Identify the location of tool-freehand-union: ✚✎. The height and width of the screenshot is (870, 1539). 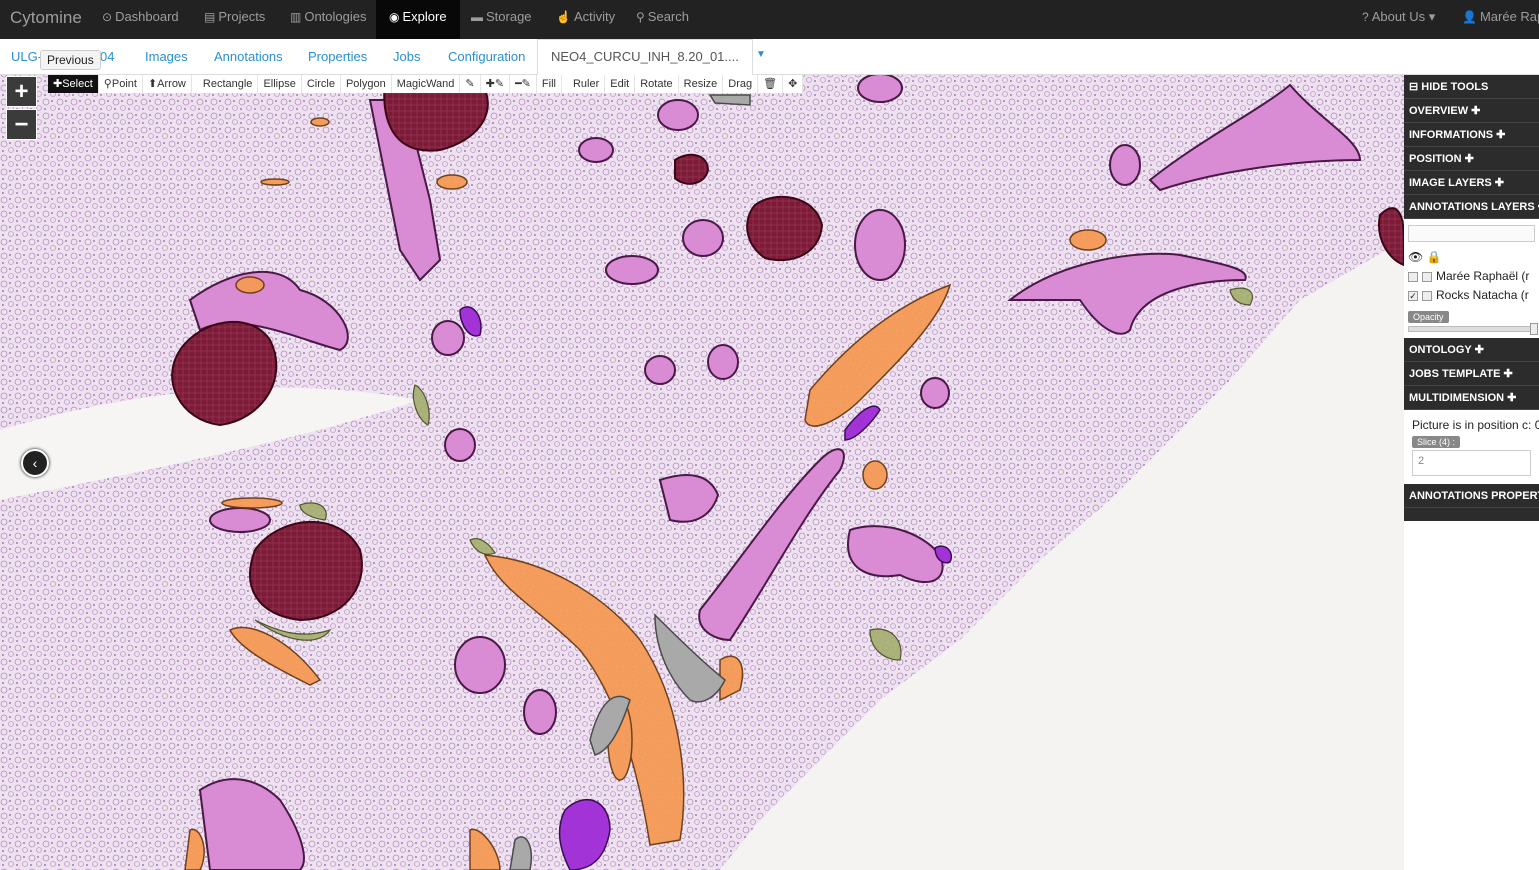
(495, 84).